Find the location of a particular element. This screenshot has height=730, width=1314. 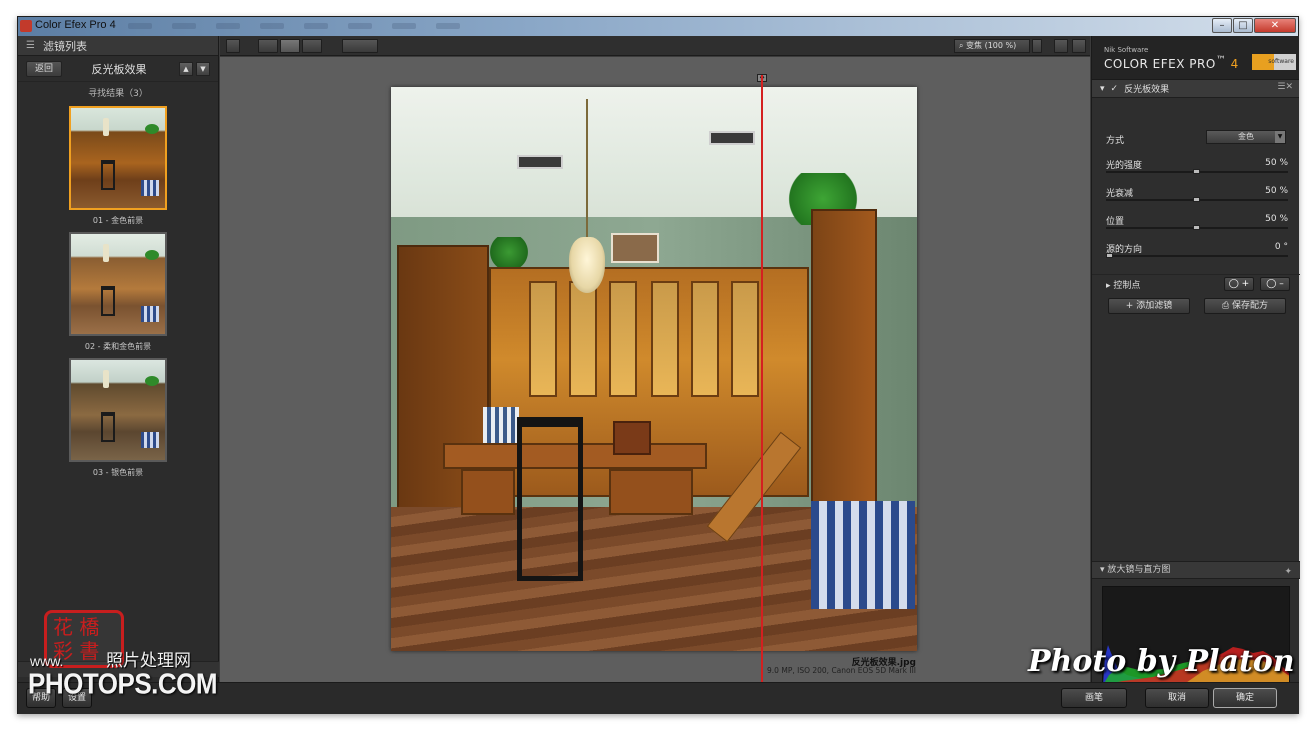

magnifier-icon: ⌕ is located at coordinates (963, 45).